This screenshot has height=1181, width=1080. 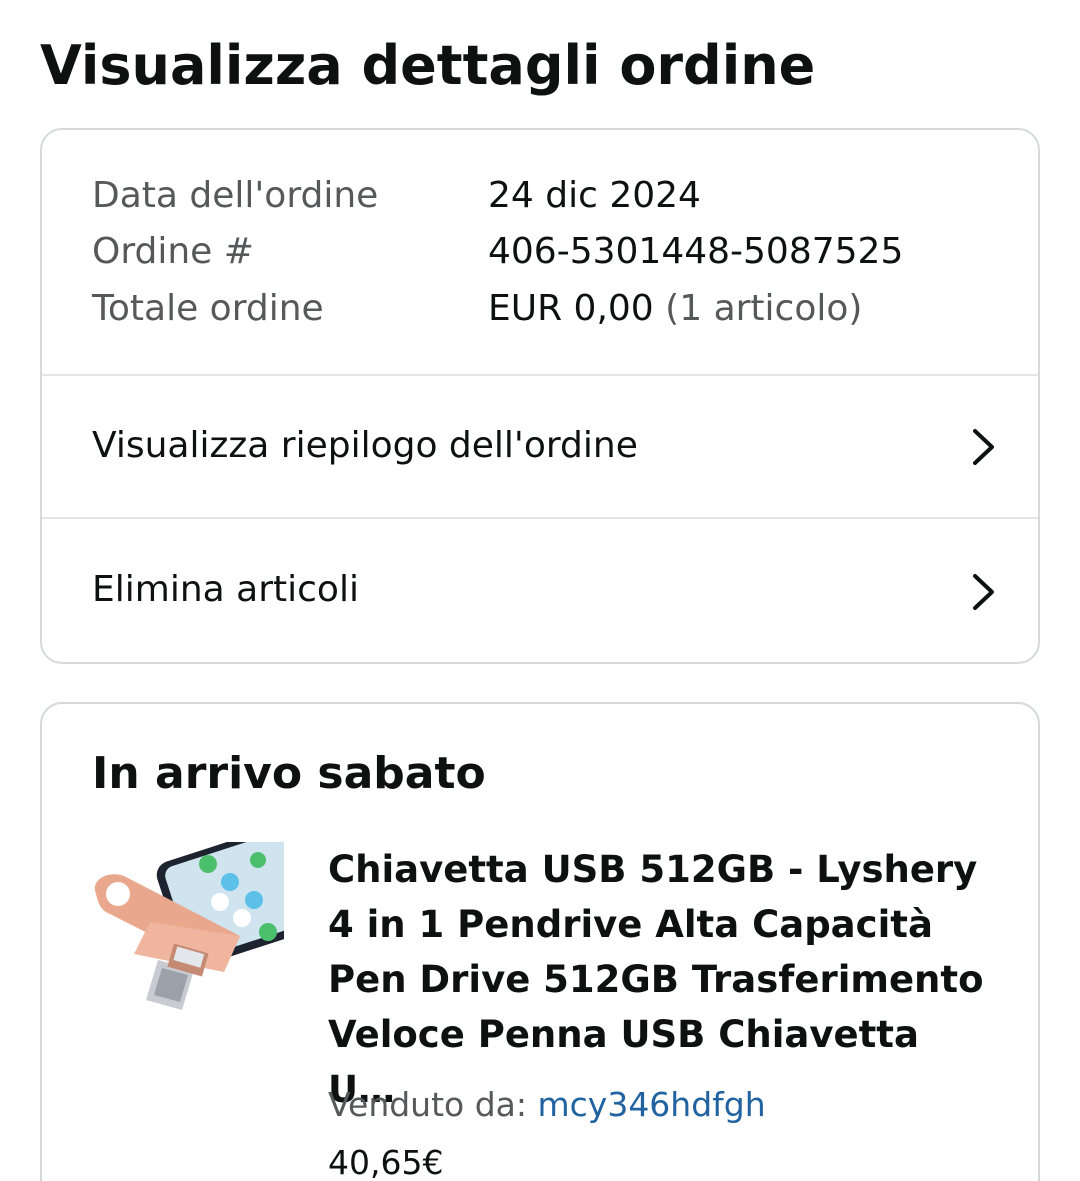 I want to click on order-date-label: Data dell'ordine, so click(x=235, y=195).